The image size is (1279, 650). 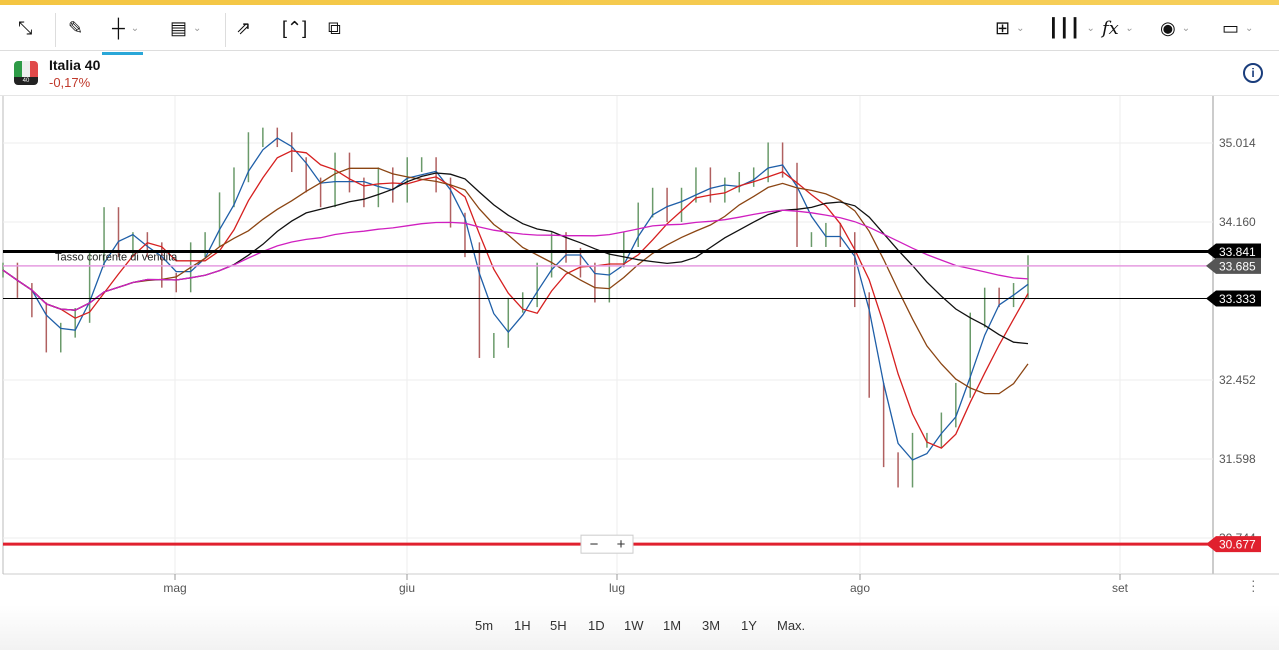 What do you see at coordinates (1175, 28) in the screenshot?
I see `eye-icon: ◉ ⌄` at bounding box center [1175, 28].